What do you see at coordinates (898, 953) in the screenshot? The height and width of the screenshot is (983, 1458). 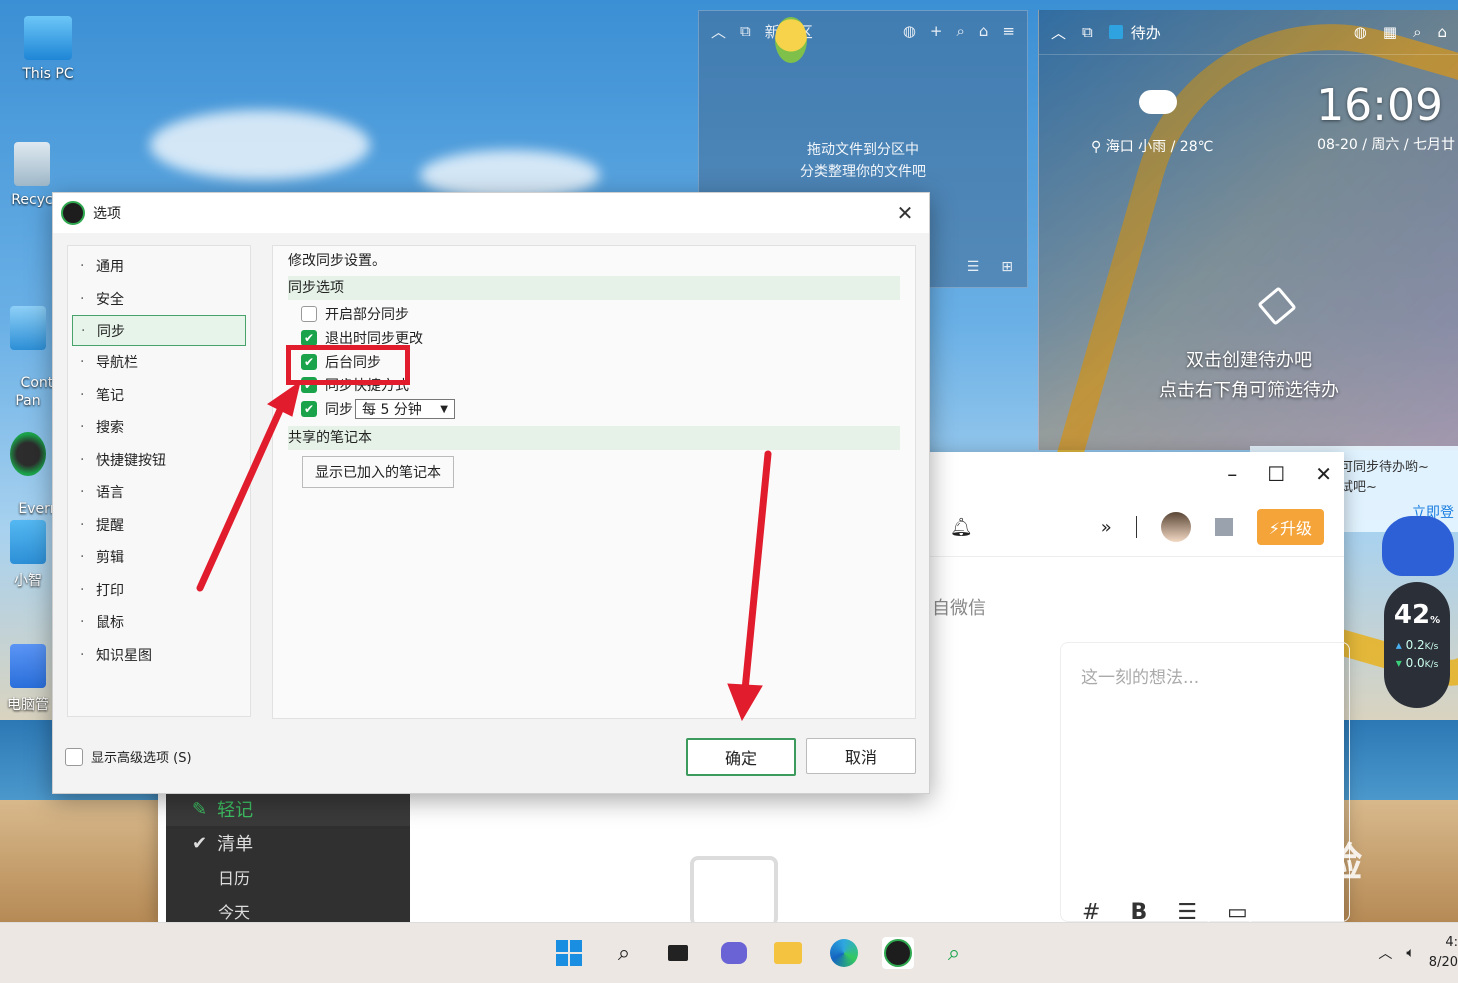 I see `evernote-taskbar-icon` at bounding box center [898, 953].